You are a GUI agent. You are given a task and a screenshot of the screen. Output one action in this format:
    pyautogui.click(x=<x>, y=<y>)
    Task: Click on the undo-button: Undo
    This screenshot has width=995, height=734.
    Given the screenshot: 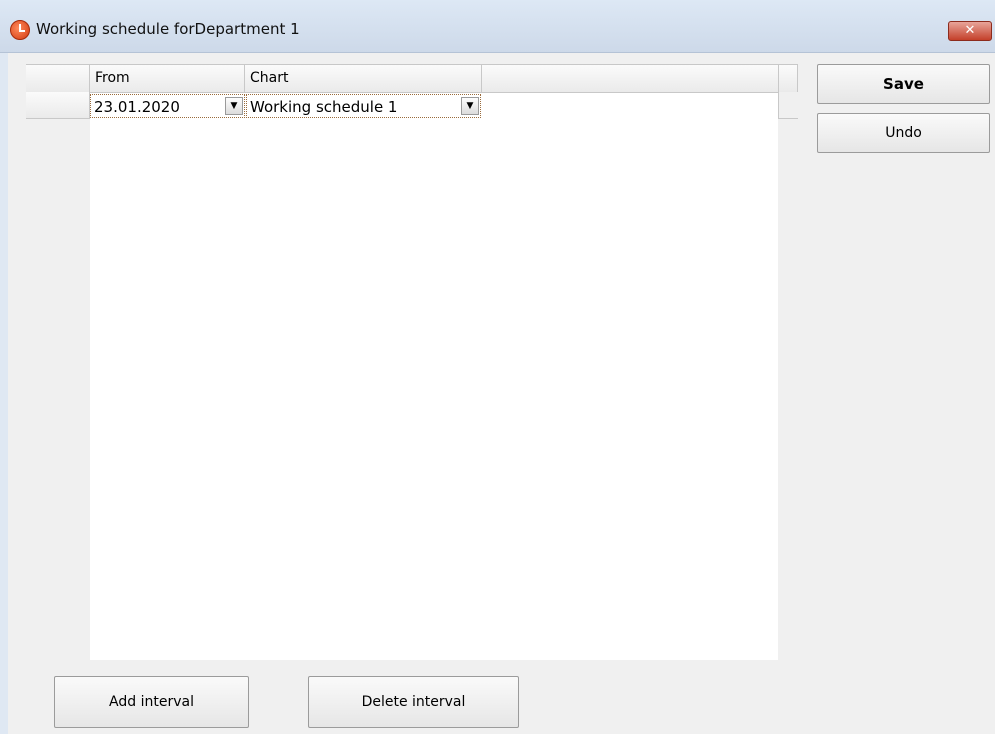 What is the action you would take?
    pyautogui.click(x=903, y=133)
    